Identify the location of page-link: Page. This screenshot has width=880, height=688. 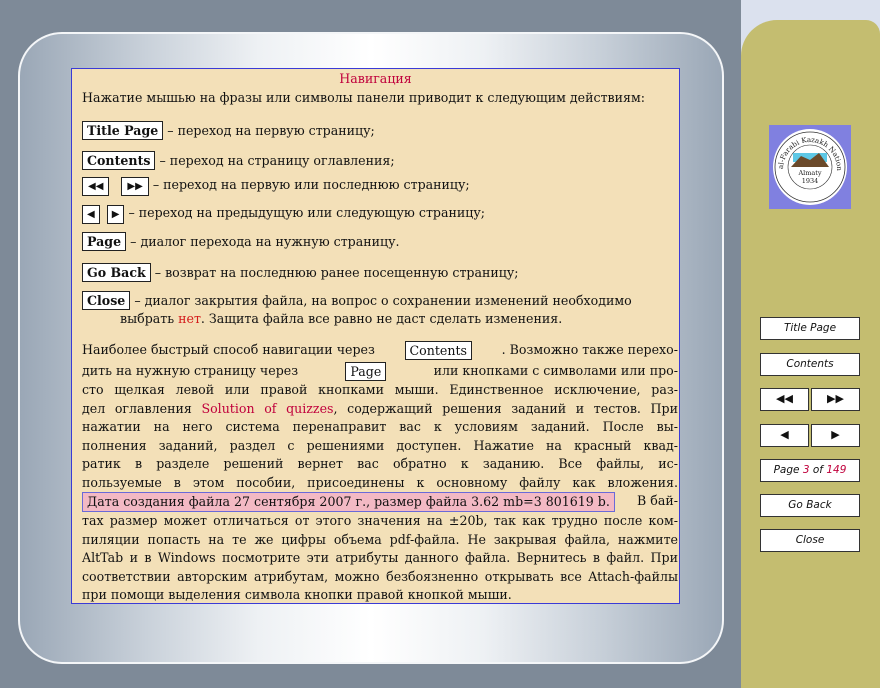
(104, 241).